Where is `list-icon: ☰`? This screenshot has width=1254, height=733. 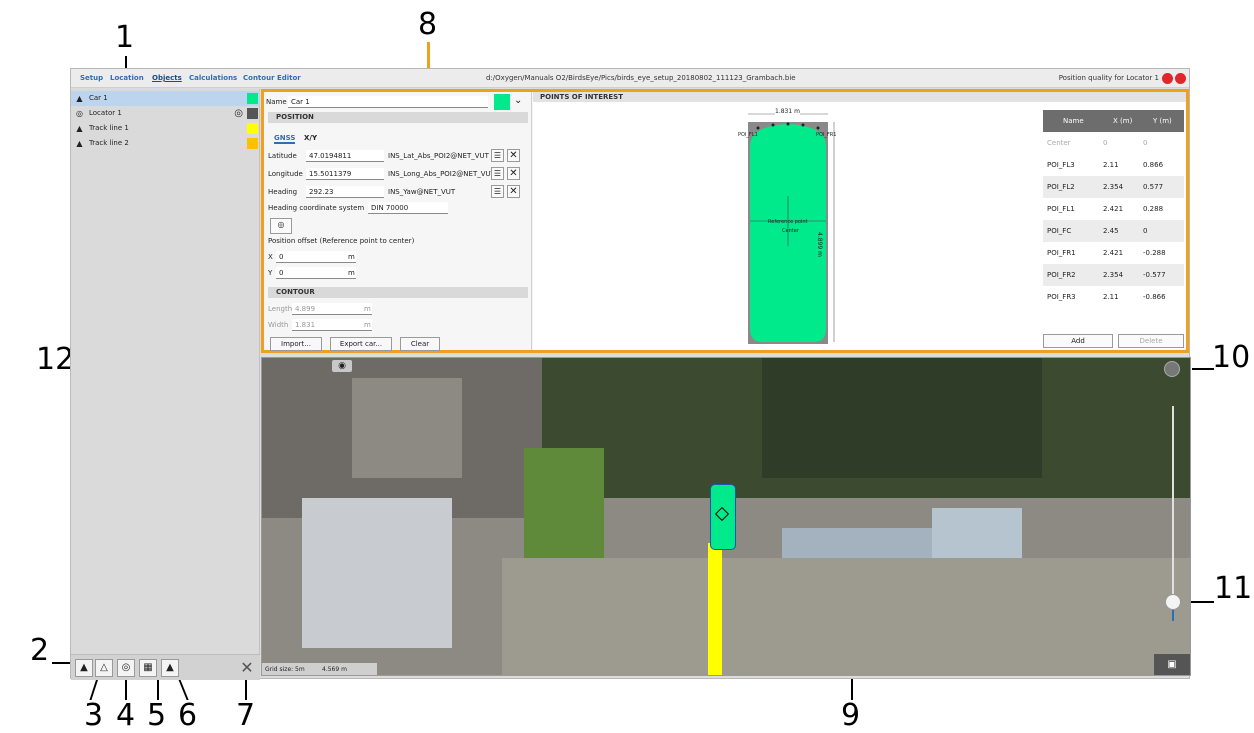
list-icon: ☰ is located at coordinates (497, 173).